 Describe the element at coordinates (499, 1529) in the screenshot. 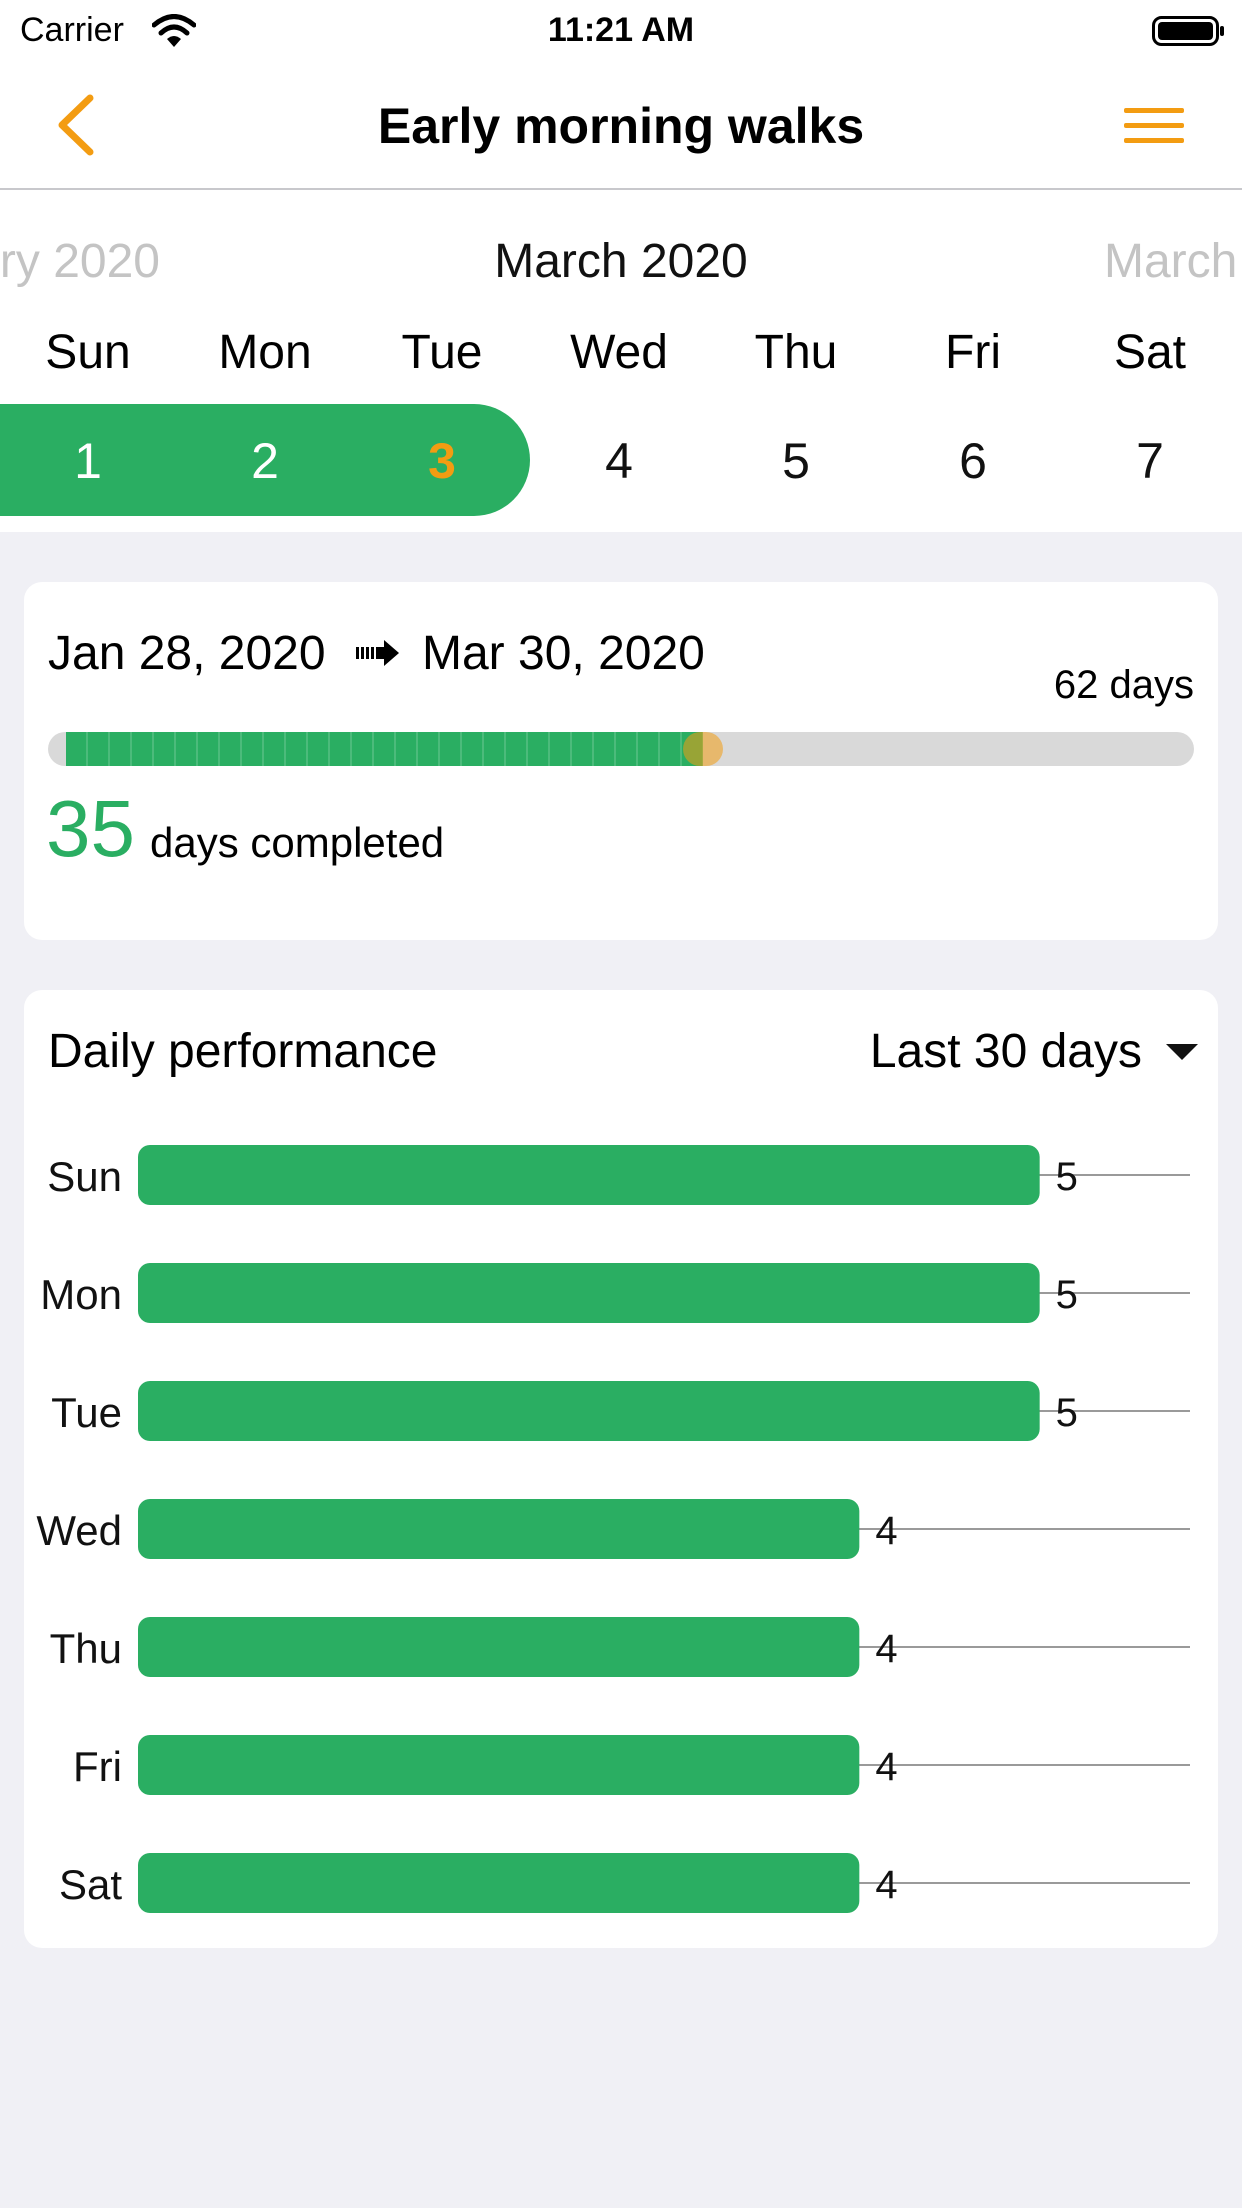

I see `bar-wed` at that location.